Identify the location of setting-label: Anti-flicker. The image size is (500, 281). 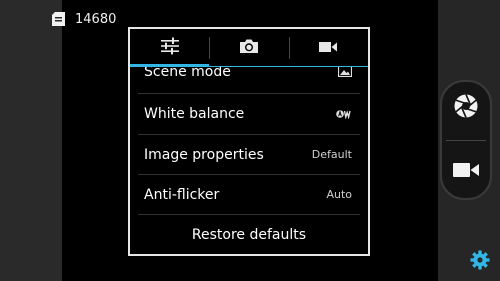
(182, 194).